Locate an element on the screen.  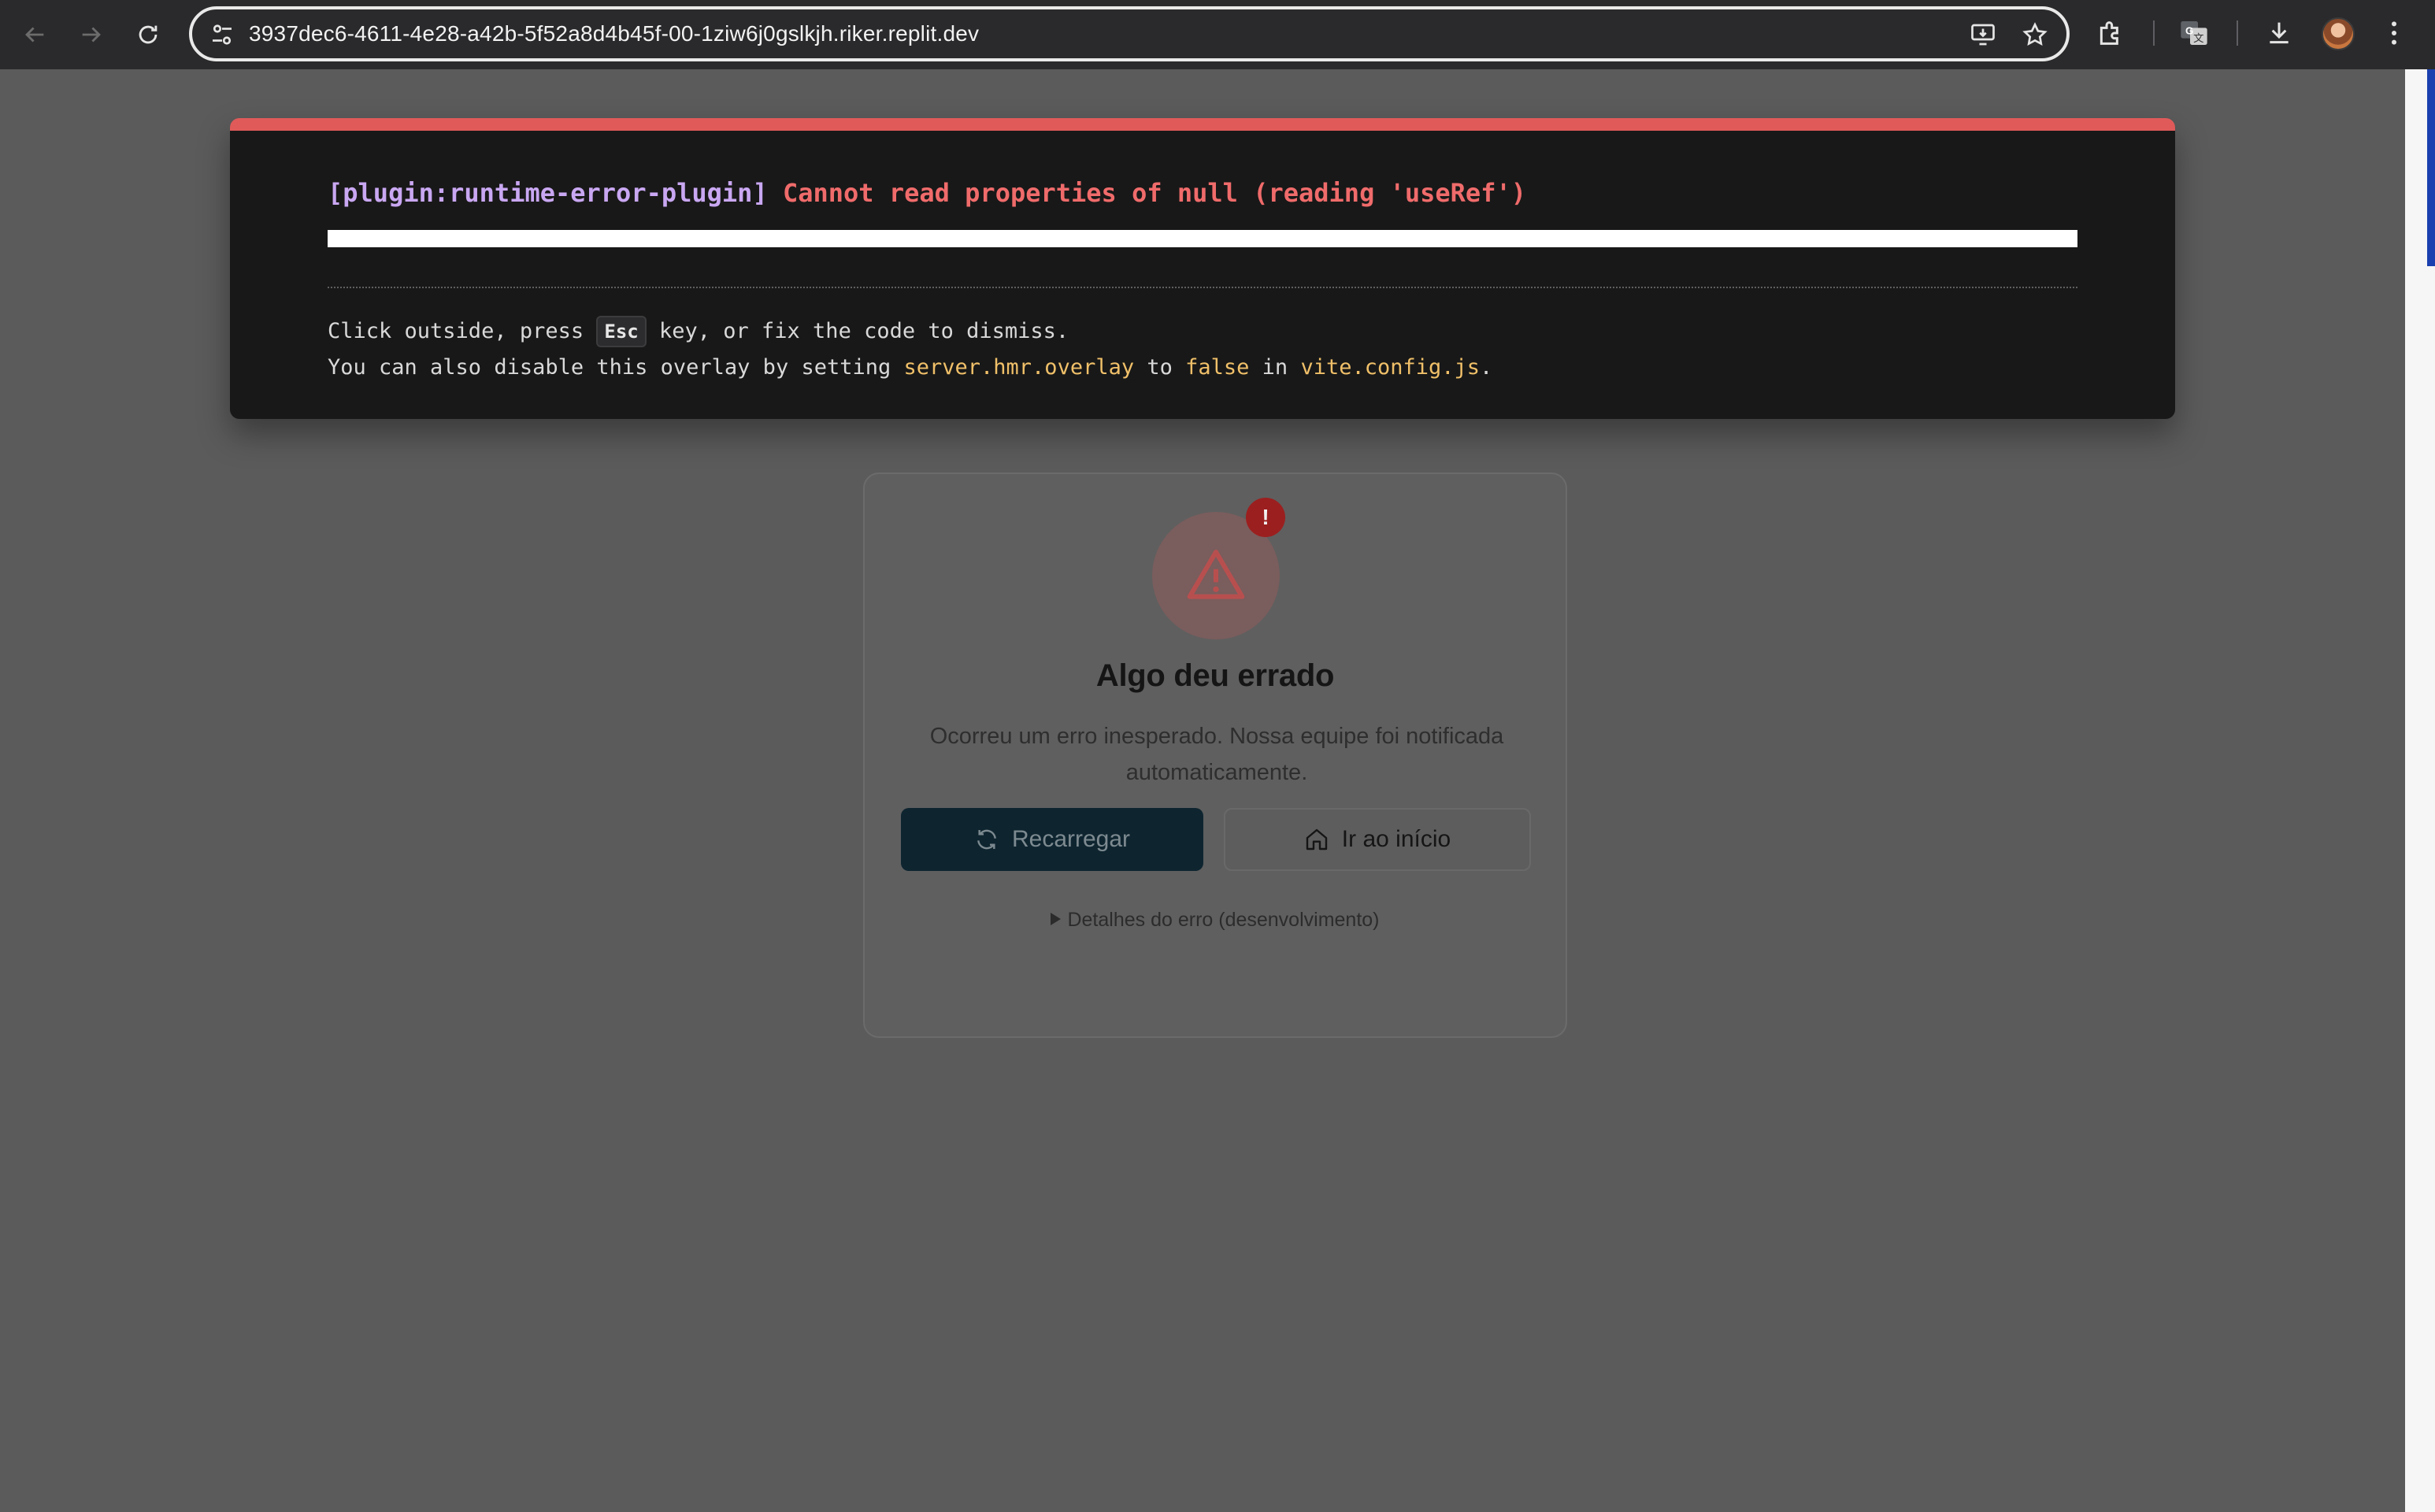
refresh-icon is located at coordinates (986, 839).